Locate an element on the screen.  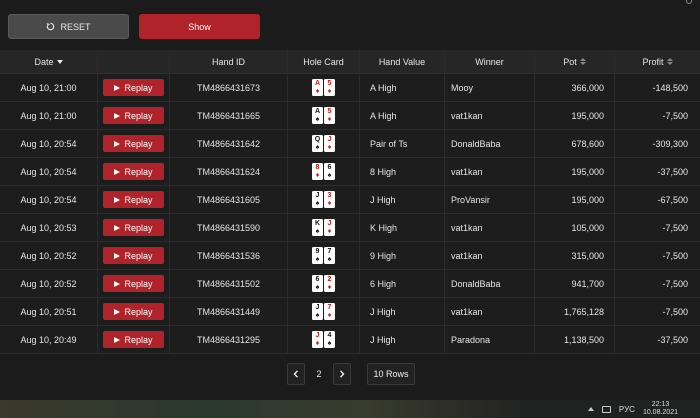
hole-card-header-label: Hole Card is located at coordinates (323, 61).